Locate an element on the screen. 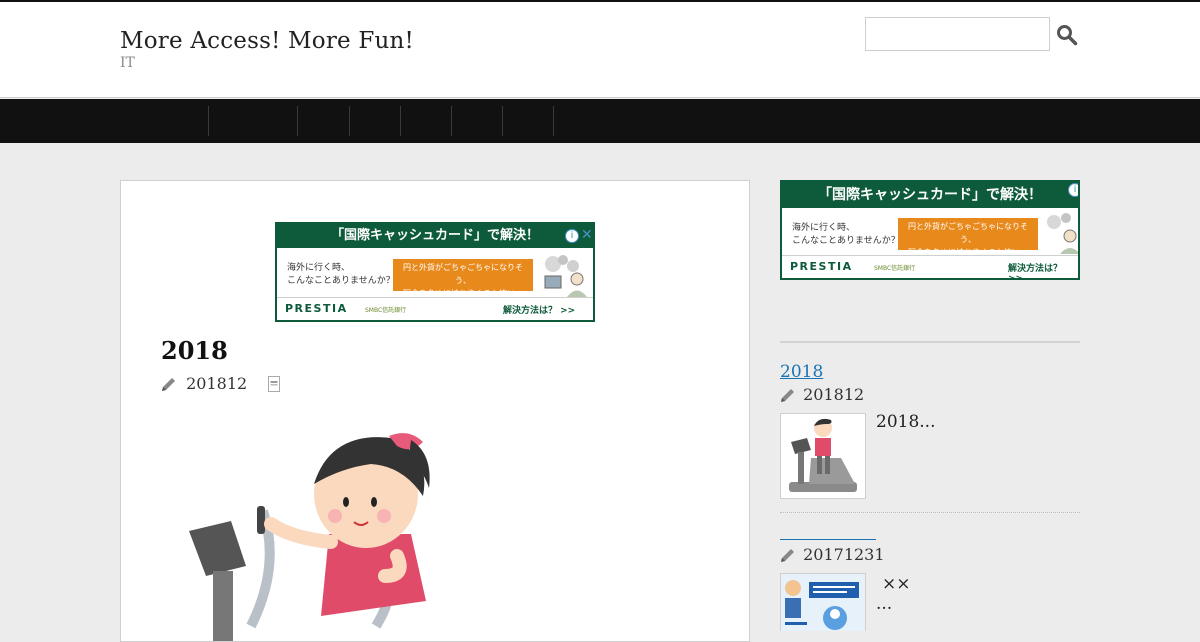 Image resolution: width=1200 pixels, height=642 pixels. ad-orange-line-1: 円と外貨がごちゃごちゃになりそう、 is located at coordinates (463, 274).